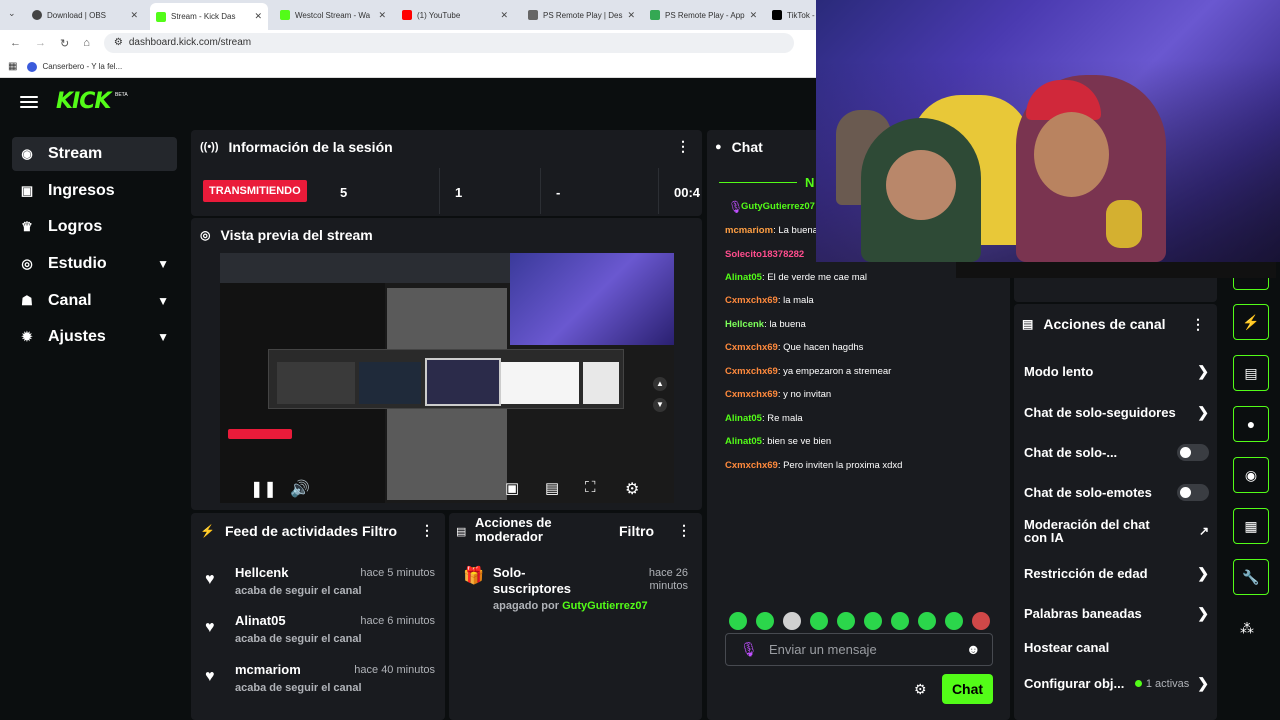 This screenshot has height=720, width=1280. What do you see at coordinates (1116, 531) in the screenshot?
I see `ai-moderation-row: Moderación del chat con IA ↗` at bounding box center [1116, 531].